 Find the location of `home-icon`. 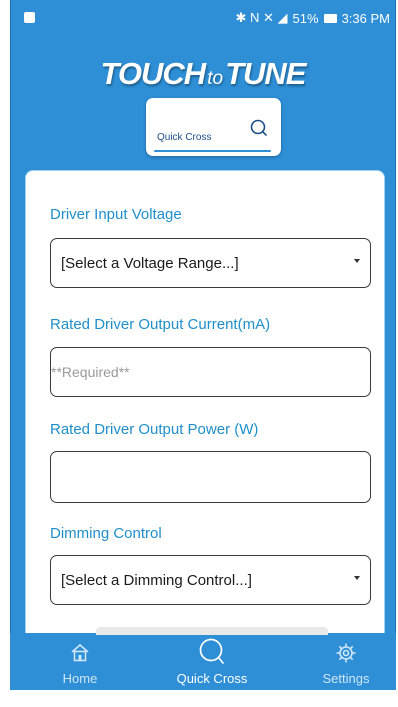

home-icon is located at coordinates (80, 655).